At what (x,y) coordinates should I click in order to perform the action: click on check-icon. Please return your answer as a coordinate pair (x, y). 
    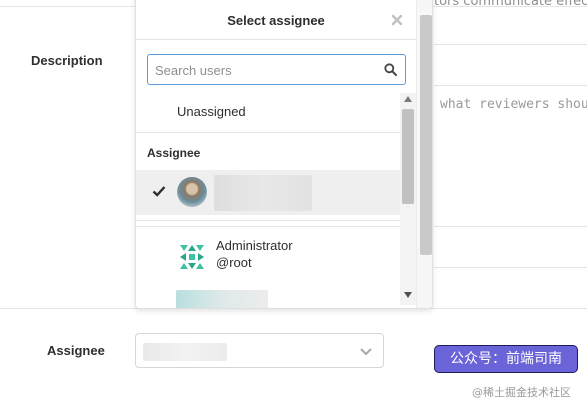
    Looking at the image, I should click on (159, 191).